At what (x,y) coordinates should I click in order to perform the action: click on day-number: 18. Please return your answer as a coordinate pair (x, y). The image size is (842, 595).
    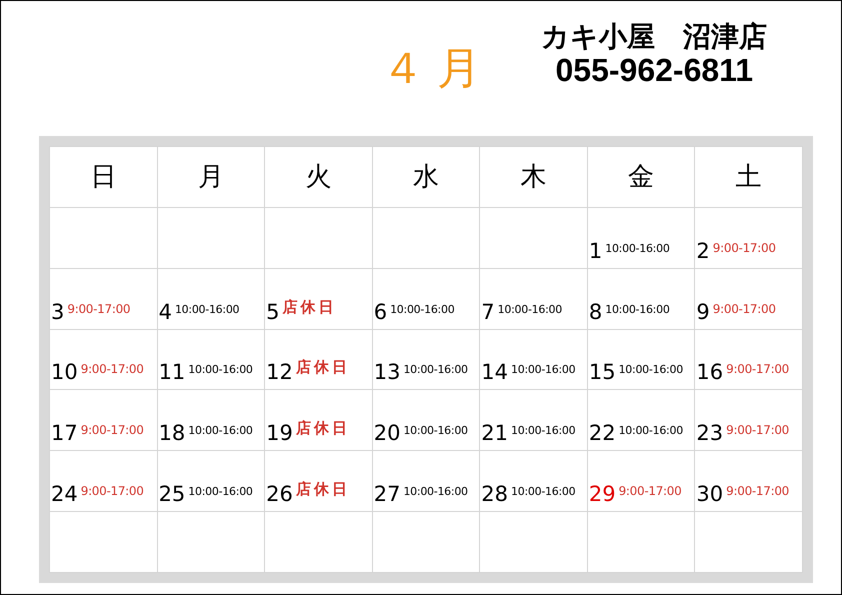
    Looking at the image, I should click on (172, 433).